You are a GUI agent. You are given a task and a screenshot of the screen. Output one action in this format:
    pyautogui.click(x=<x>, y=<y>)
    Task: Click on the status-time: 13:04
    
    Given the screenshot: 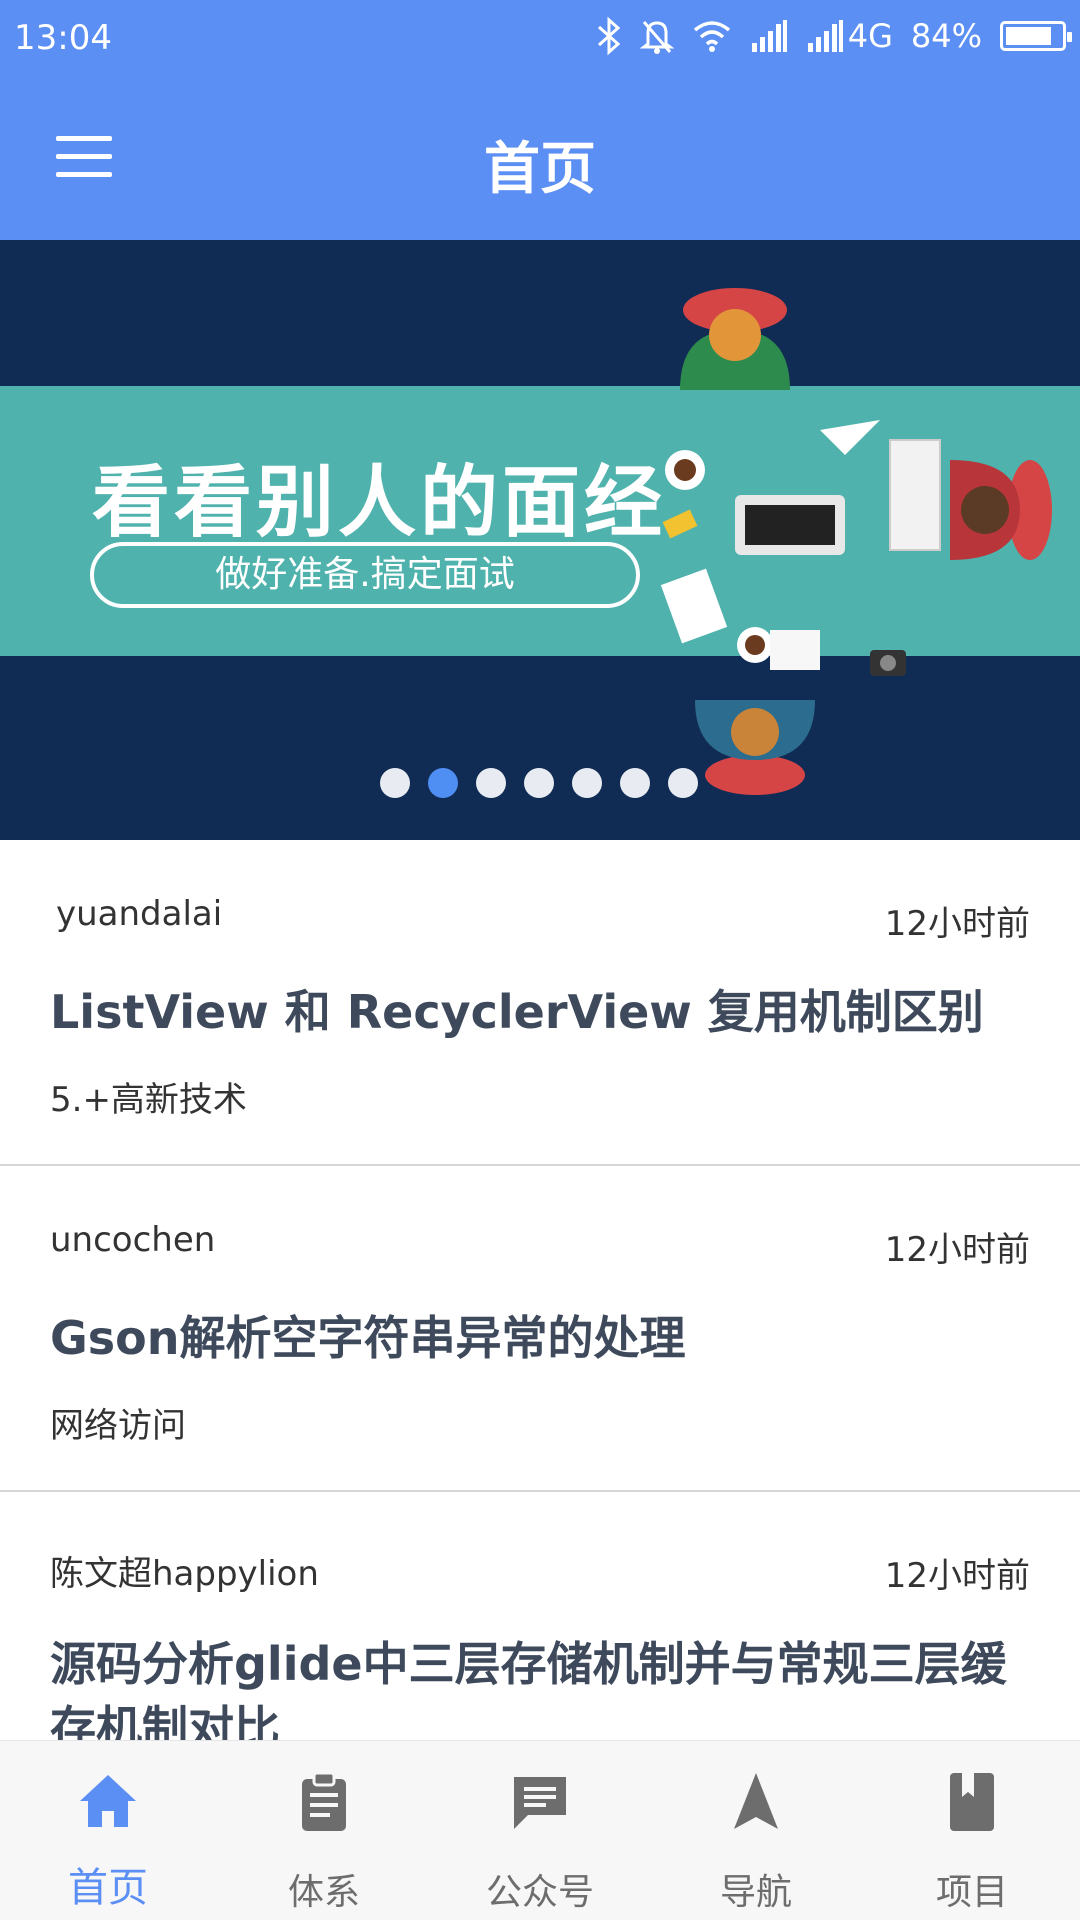 What is the action you would take?
    pyautogui.click(x=63, y=38)
    